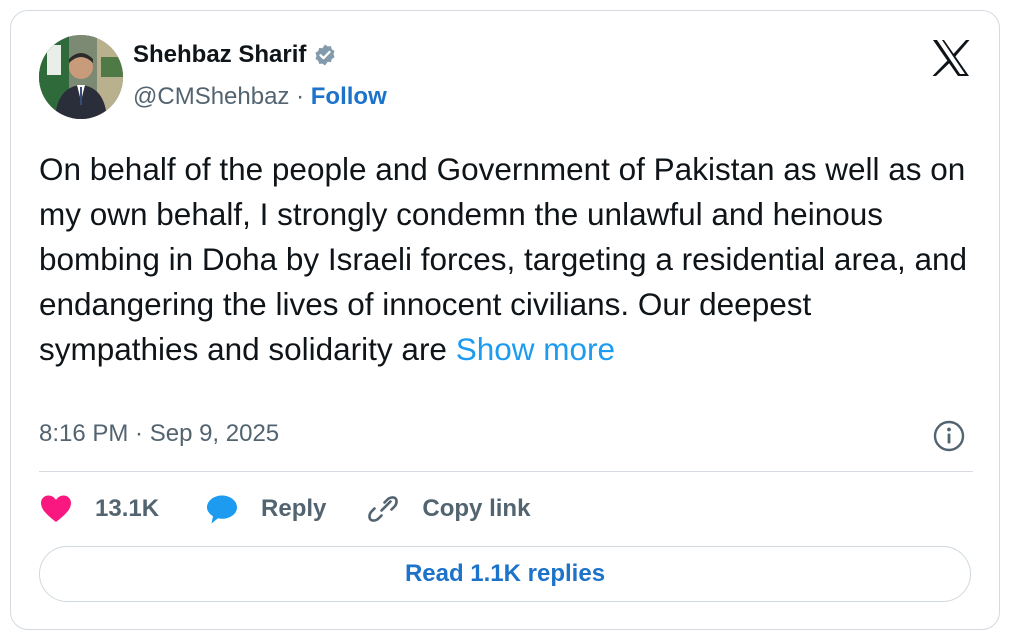 This screenshot has height=633, width=1024. I want to click on read-replies-button: Read 1.1K replies, so click(505, 574).